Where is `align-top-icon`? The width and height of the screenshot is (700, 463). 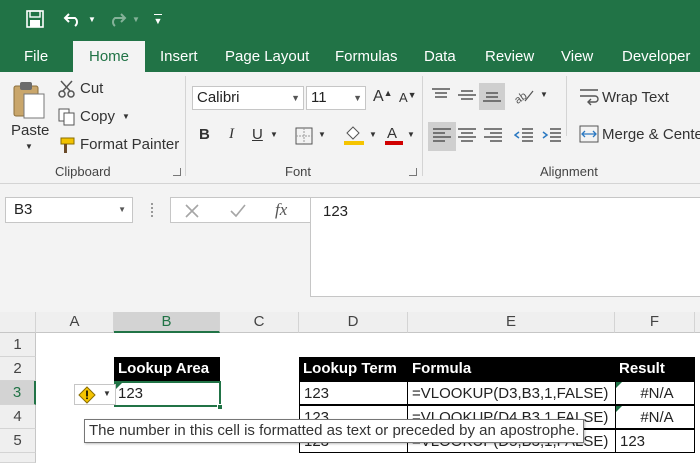
align-top-icon is located at coordinates (441, 96).